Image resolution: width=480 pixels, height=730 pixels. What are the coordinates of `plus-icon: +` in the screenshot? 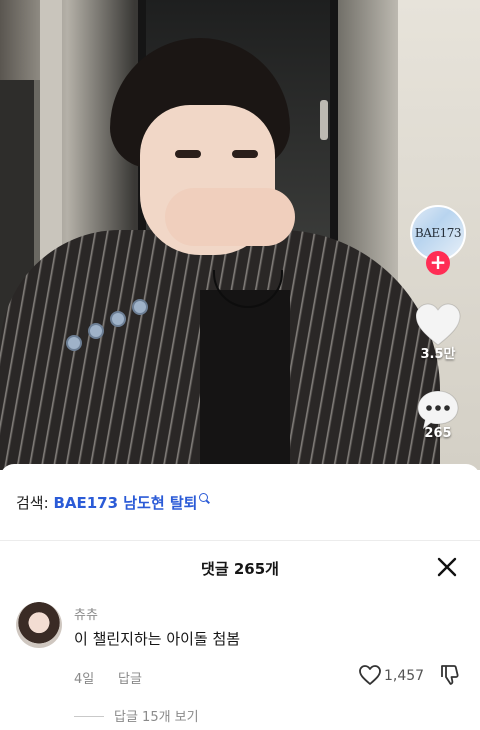 It's located at (438, 262).